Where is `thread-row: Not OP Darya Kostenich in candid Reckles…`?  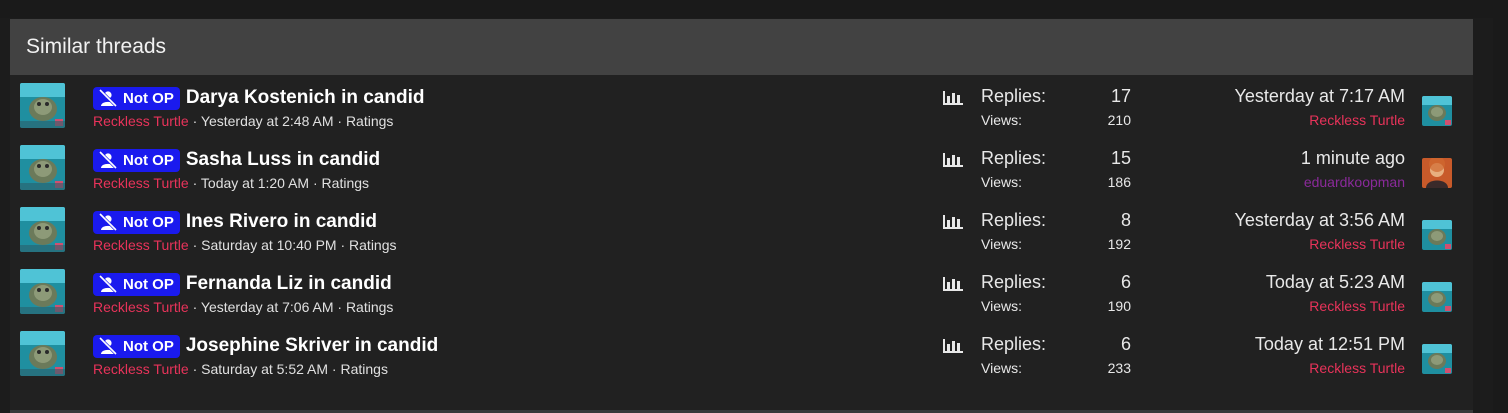 thread-row: Not OP Darya Kostenich in candid Reckles… is located at coordinates (741, 112).